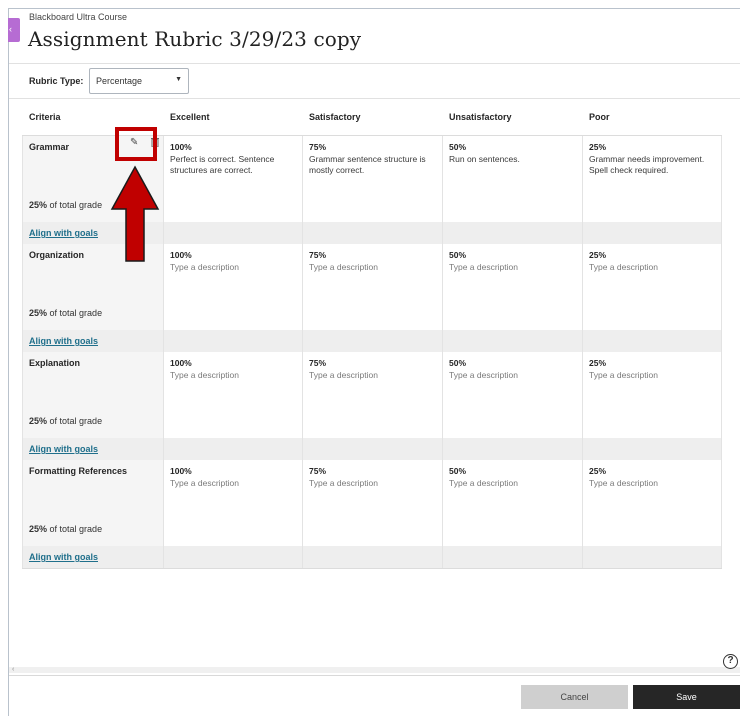 The image size is (740, 716). What do you see at coordinates (14, 30) in the screenshot?
I see `course-tab: ‹` at bounding box center [14, 30].